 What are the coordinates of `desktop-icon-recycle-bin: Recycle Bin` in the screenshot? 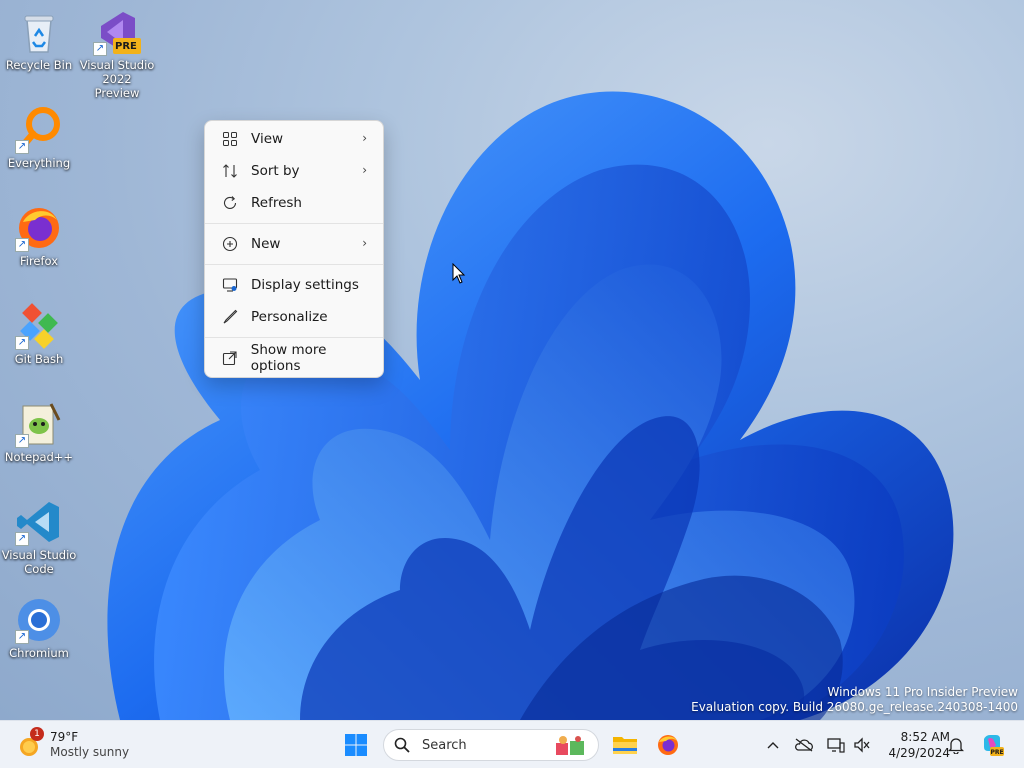 It's located at (39, 40).